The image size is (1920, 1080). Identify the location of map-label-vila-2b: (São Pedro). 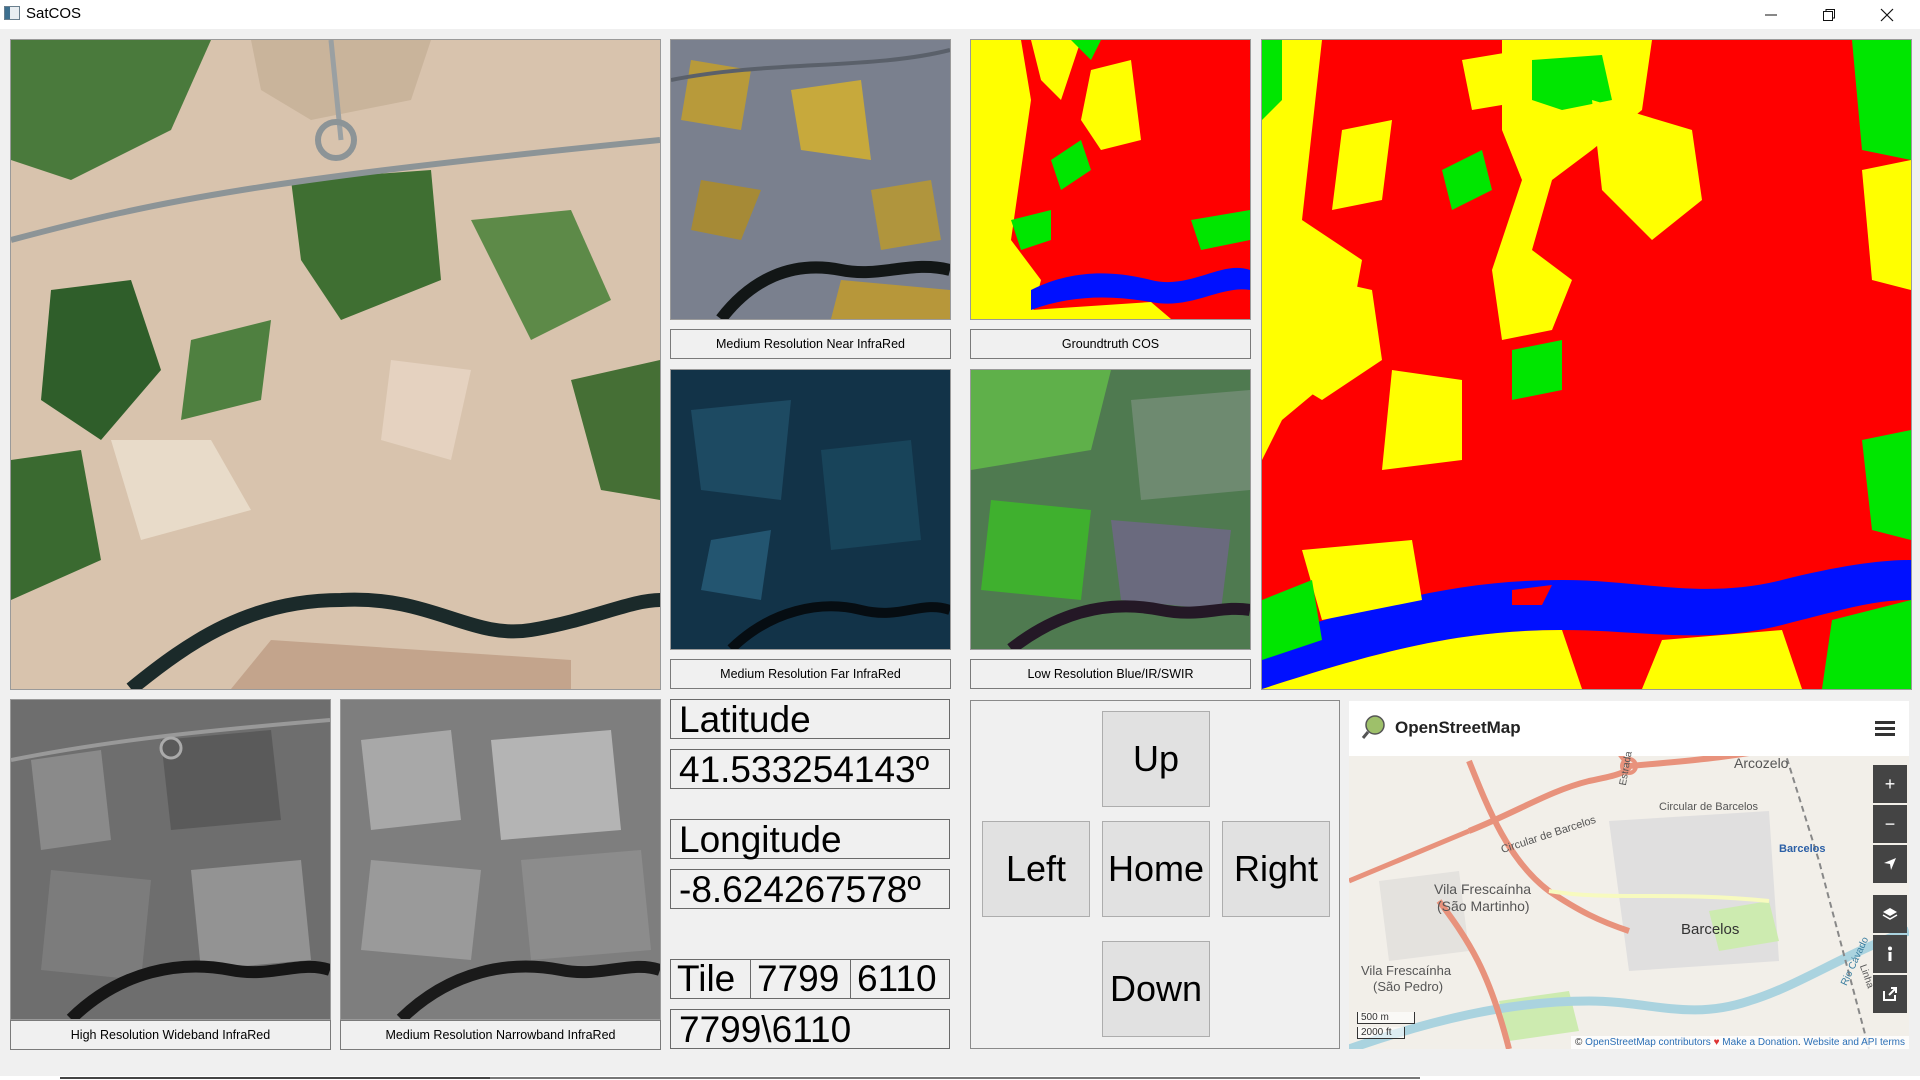
(1408, 986).